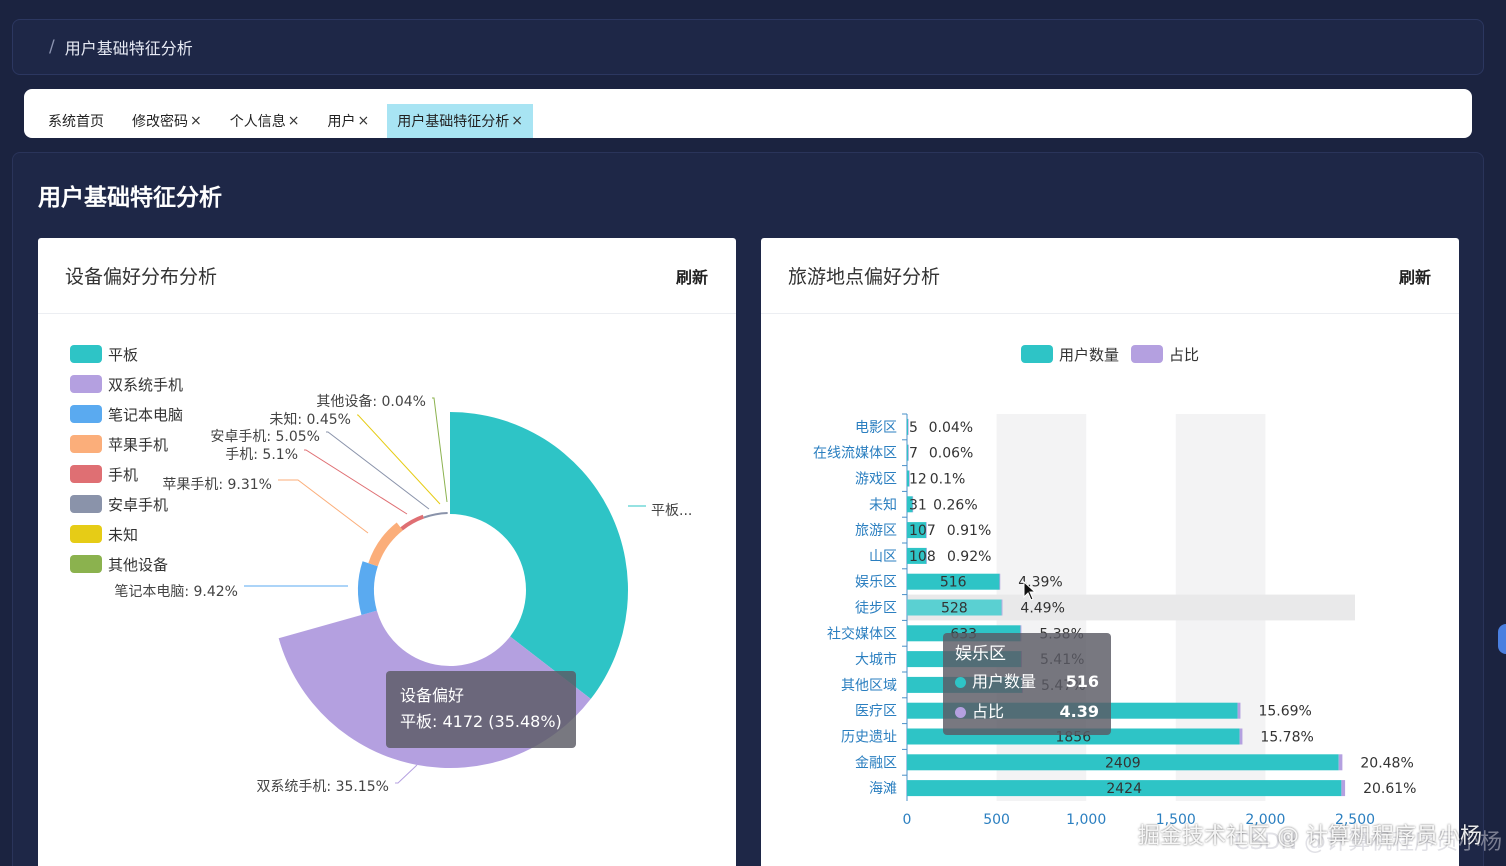 The height and width of the screenshot is (866, 1506). Describe the element at coordinates (1310, 836) in the screenshot. I see `watermark: 掘金技术社区 @ 计算机程序员小杨` at that location.